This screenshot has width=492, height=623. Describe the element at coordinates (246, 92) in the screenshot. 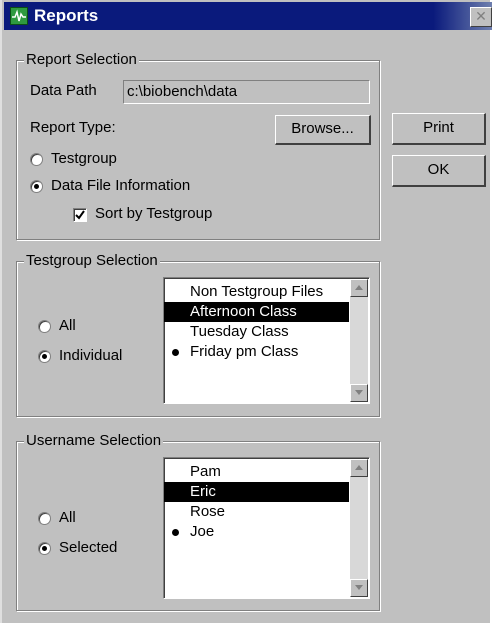

I see `data-path-field: c:\biobench\data` at that location.